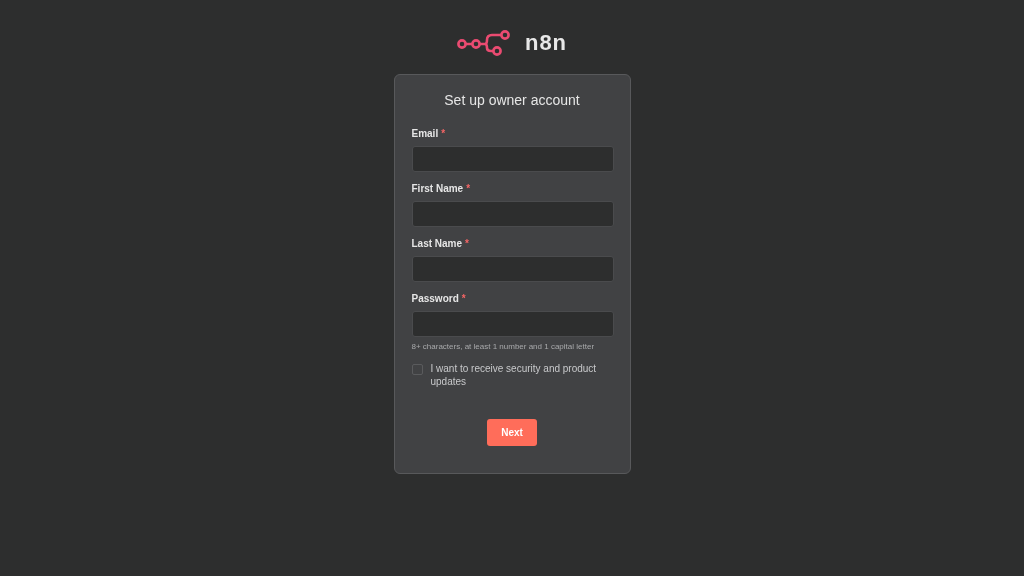 The image size is (1024, 576). Describe the element at coordinates (417, 369) in the screenshot. I see `checkbox` at that location.